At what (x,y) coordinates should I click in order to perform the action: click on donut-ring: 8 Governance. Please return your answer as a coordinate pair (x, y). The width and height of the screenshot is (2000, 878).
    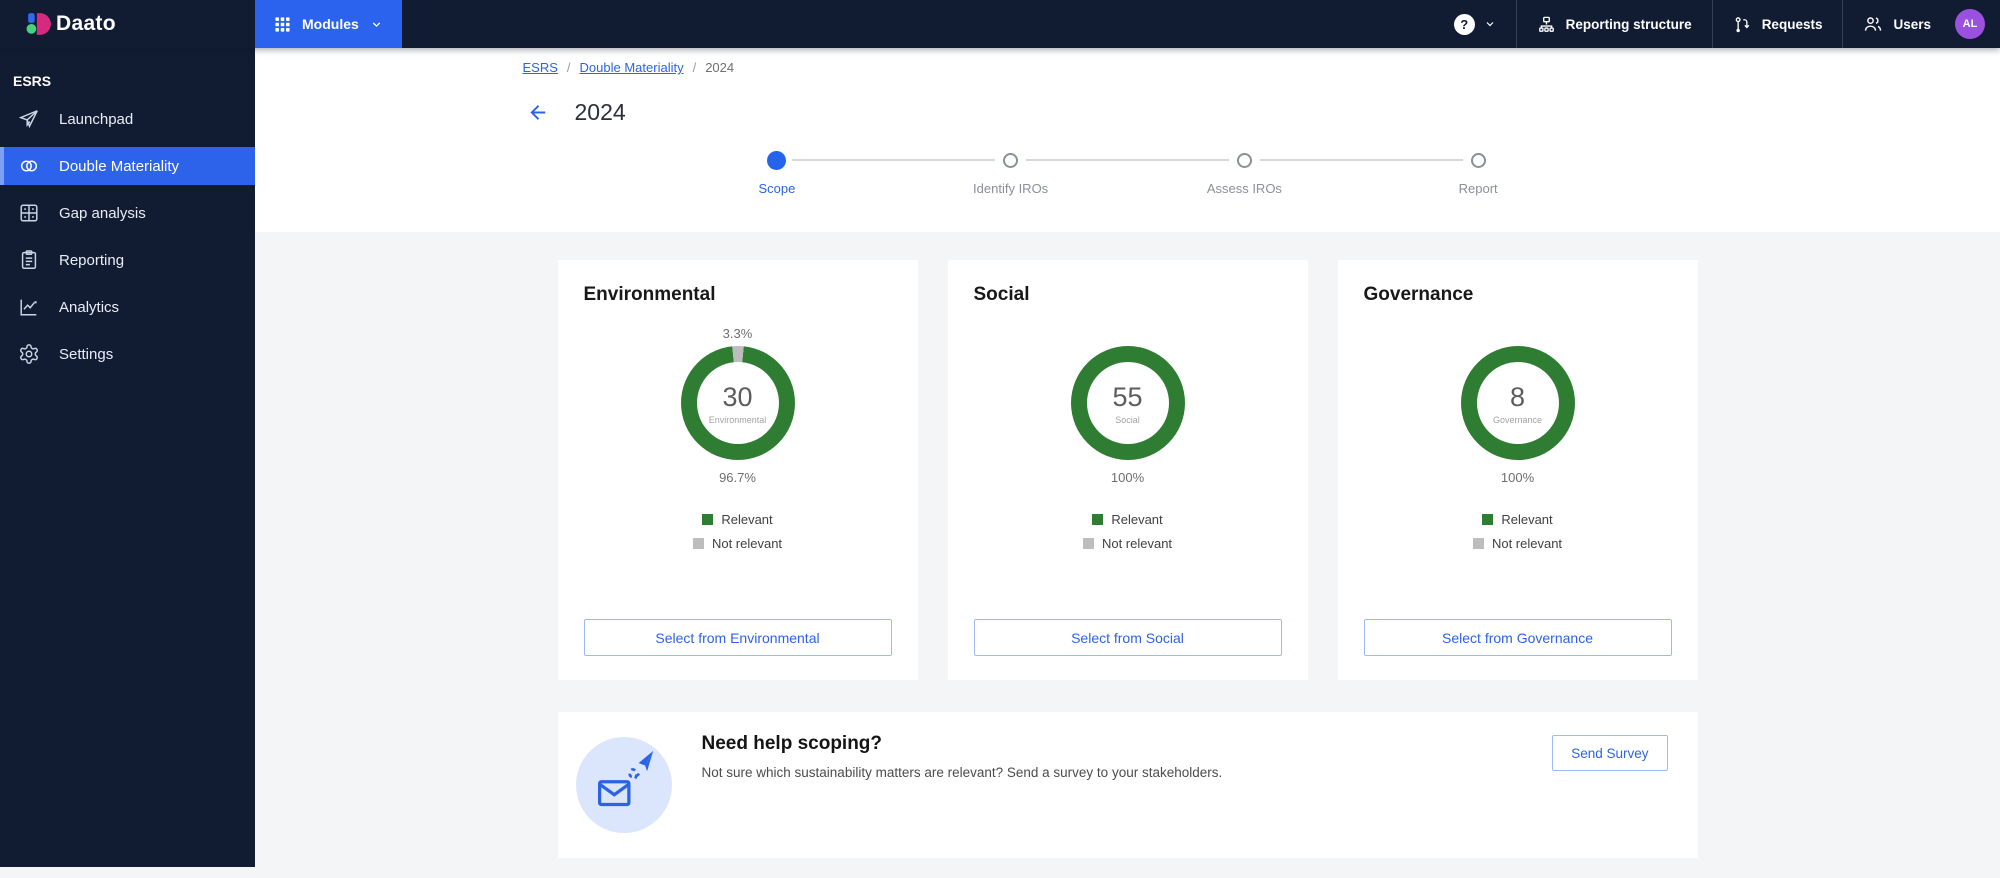
    Looking at the image, I should click on (1517, 403).